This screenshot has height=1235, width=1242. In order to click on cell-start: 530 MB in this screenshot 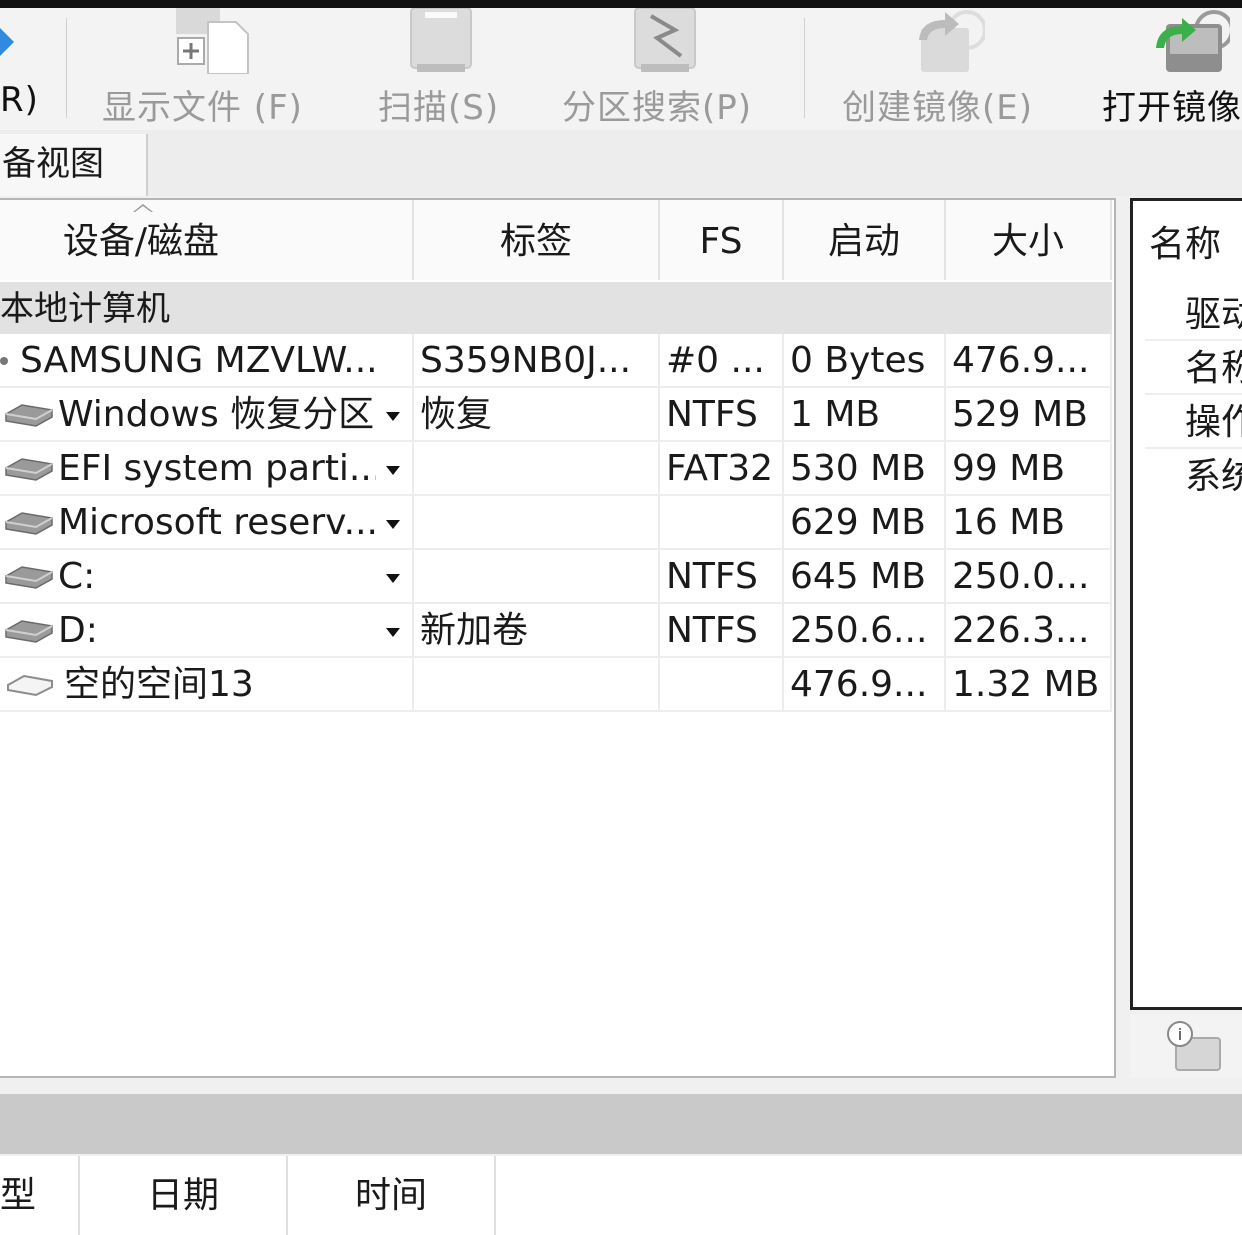, I will do `click(865, 468)`.